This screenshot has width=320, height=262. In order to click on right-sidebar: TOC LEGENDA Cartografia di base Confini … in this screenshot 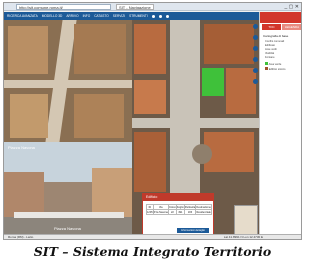, I will do `click(280, 124)`.